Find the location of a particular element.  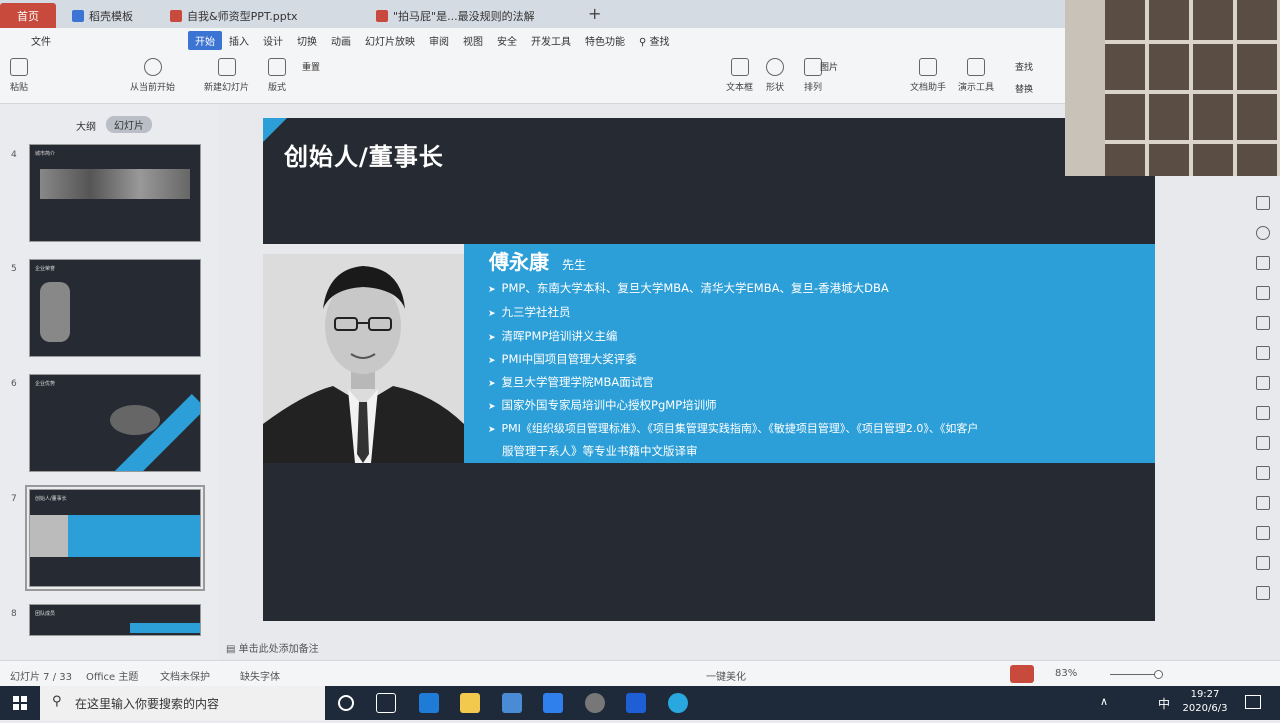

thumbnail-title: 创始人/董事长 is located at coordinates (51, 499).